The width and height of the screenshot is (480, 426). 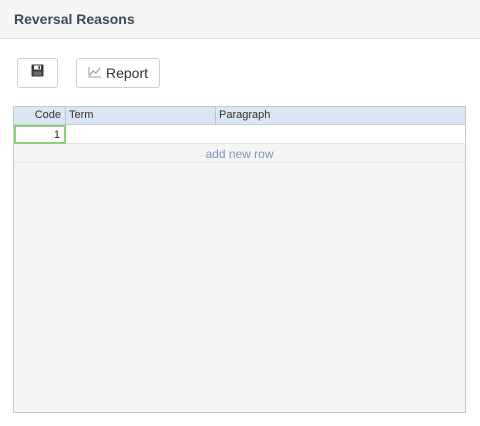 I want to click on line-chart-icon, so click(x=95, y=73).